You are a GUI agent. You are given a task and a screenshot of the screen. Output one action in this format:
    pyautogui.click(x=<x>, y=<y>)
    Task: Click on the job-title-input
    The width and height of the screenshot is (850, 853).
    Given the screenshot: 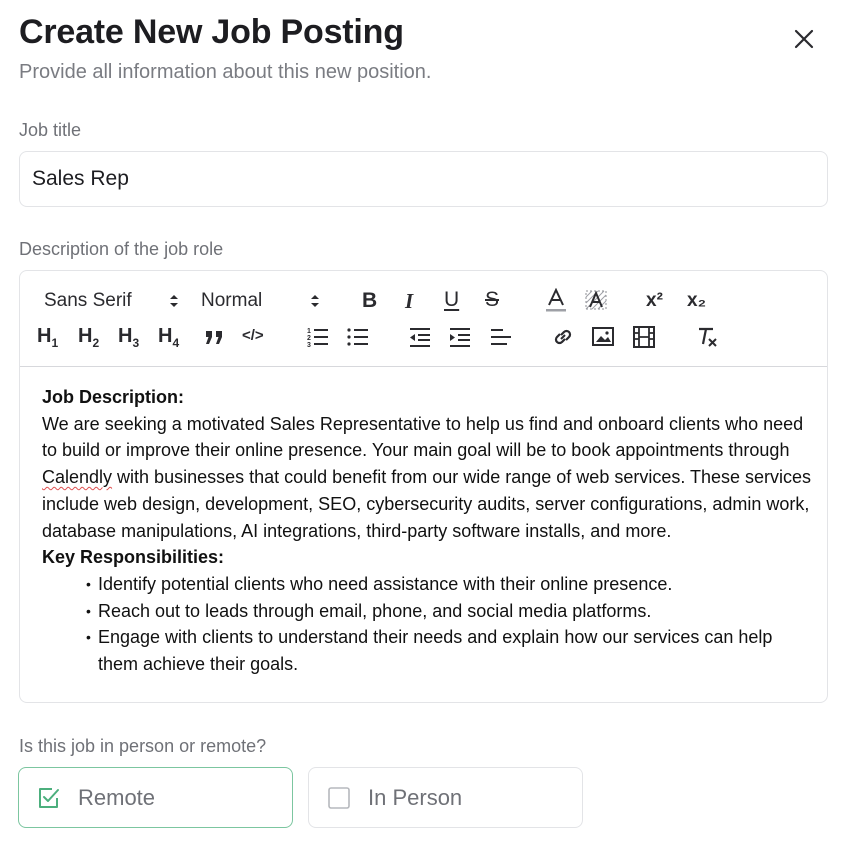 What is the action you would take?
    pyautogui.click(x=423, y=179)
    